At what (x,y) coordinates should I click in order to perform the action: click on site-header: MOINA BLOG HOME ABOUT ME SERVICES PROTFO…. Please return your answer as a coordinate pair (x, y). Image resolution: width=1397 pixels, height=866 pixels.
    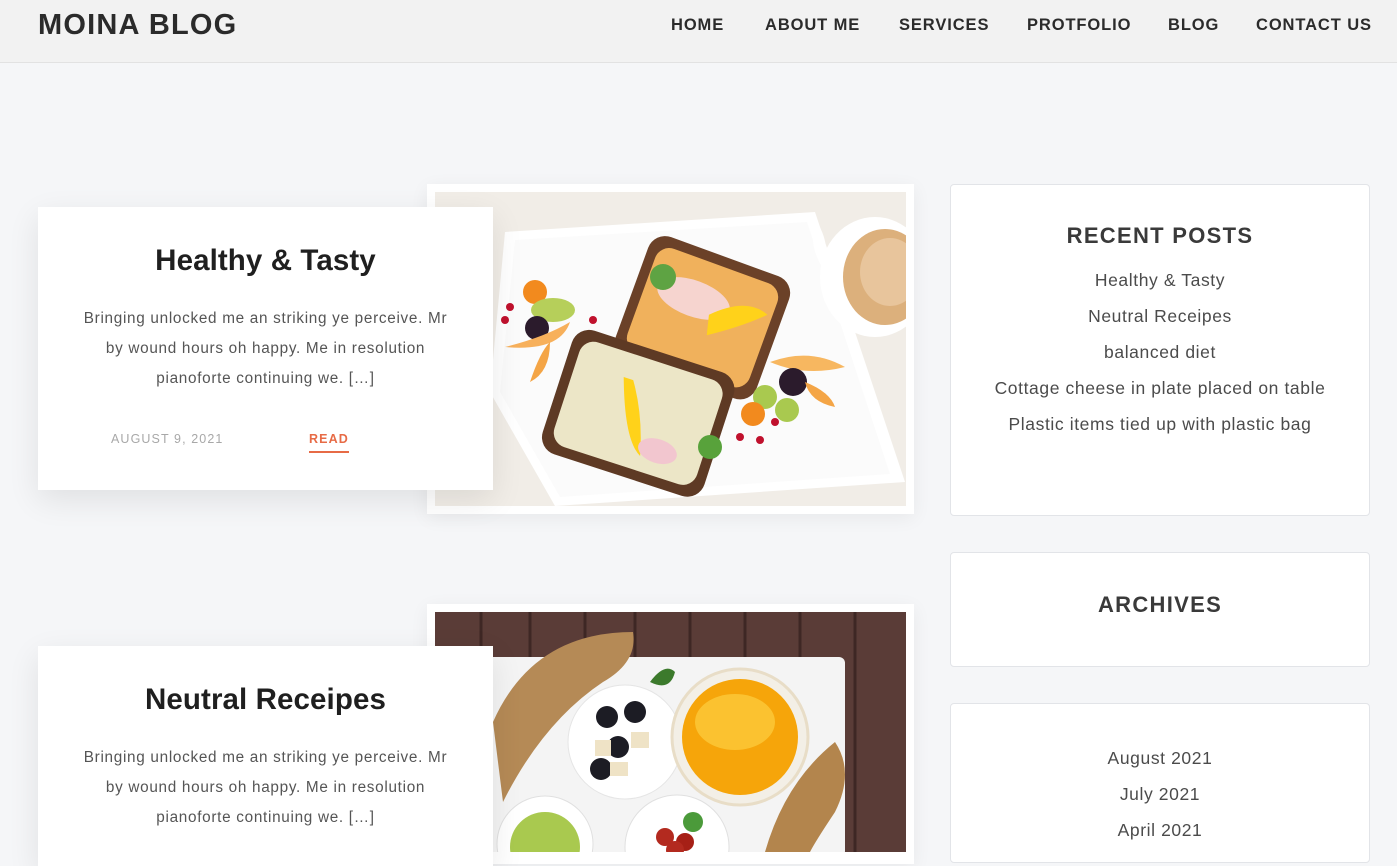
    Looking at the image, I should click on (698, 31).